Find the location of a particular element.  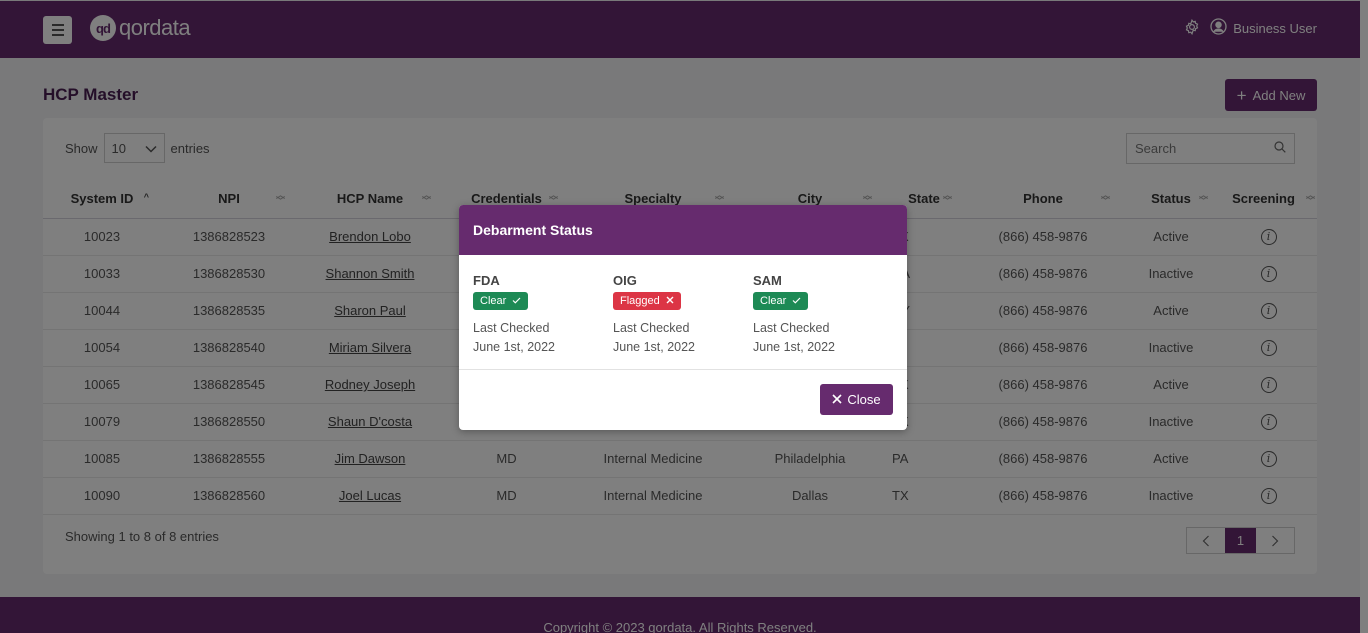

check-name: OIG is located at coordinates (625, 280).